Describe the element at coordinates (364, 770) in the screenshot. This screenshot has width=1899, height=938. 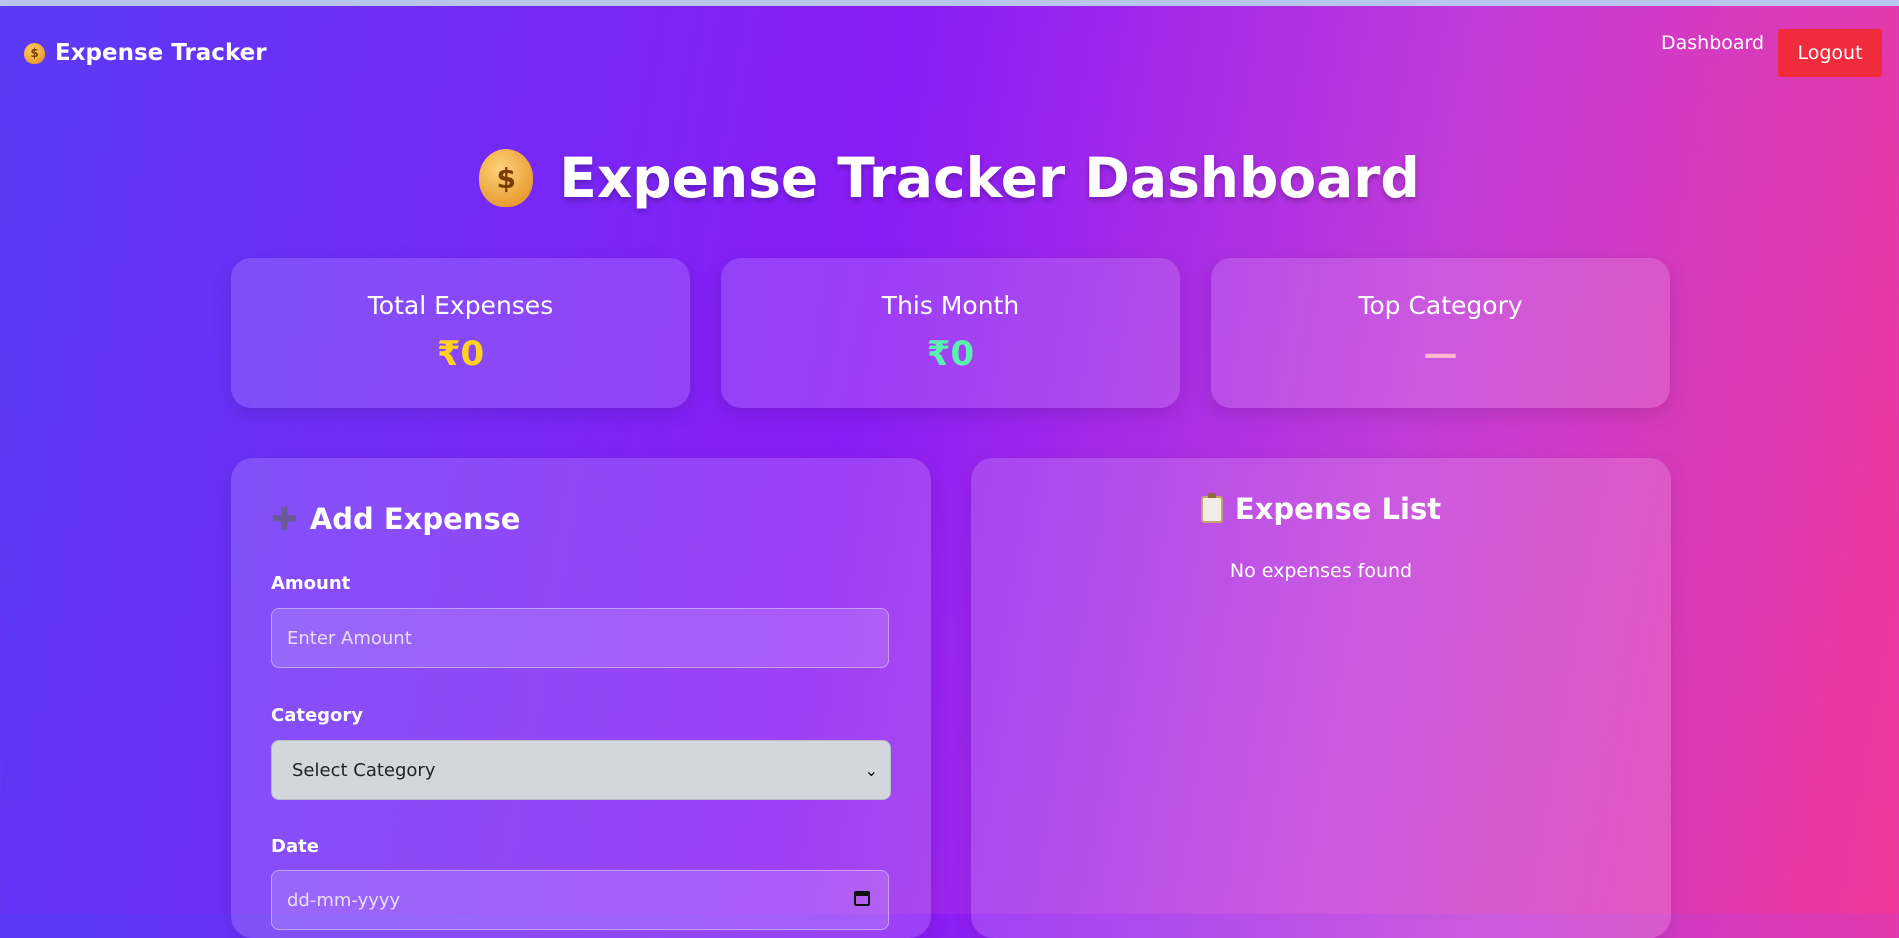
I see `category-selected-value: Select Category` at that location.